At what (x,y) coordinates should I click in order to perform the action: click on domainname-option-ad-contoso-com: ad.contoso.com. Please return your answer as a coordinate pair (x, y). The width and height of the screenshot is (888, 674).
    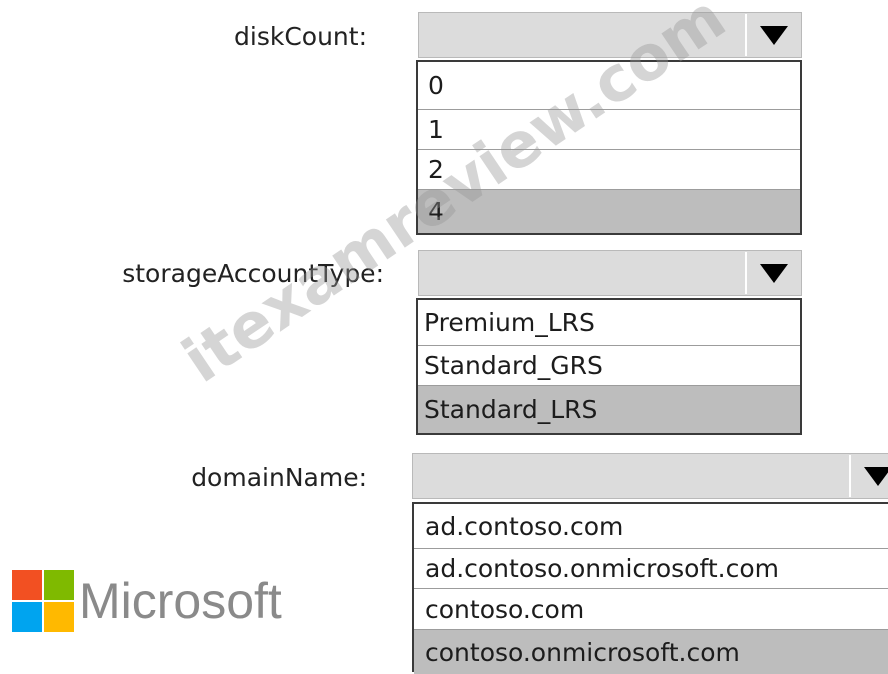
    Looking at the image, I should click on (651, 526).